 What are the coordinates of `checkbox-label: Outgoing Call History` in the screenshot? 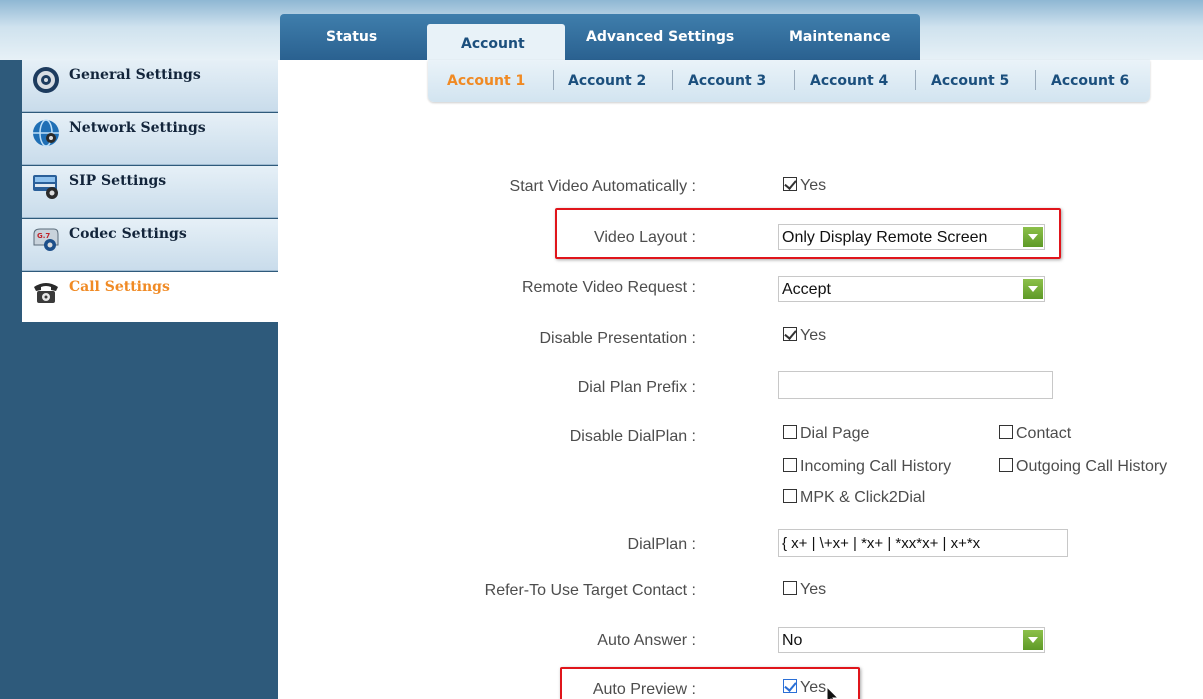 It's located at (1092, 466).